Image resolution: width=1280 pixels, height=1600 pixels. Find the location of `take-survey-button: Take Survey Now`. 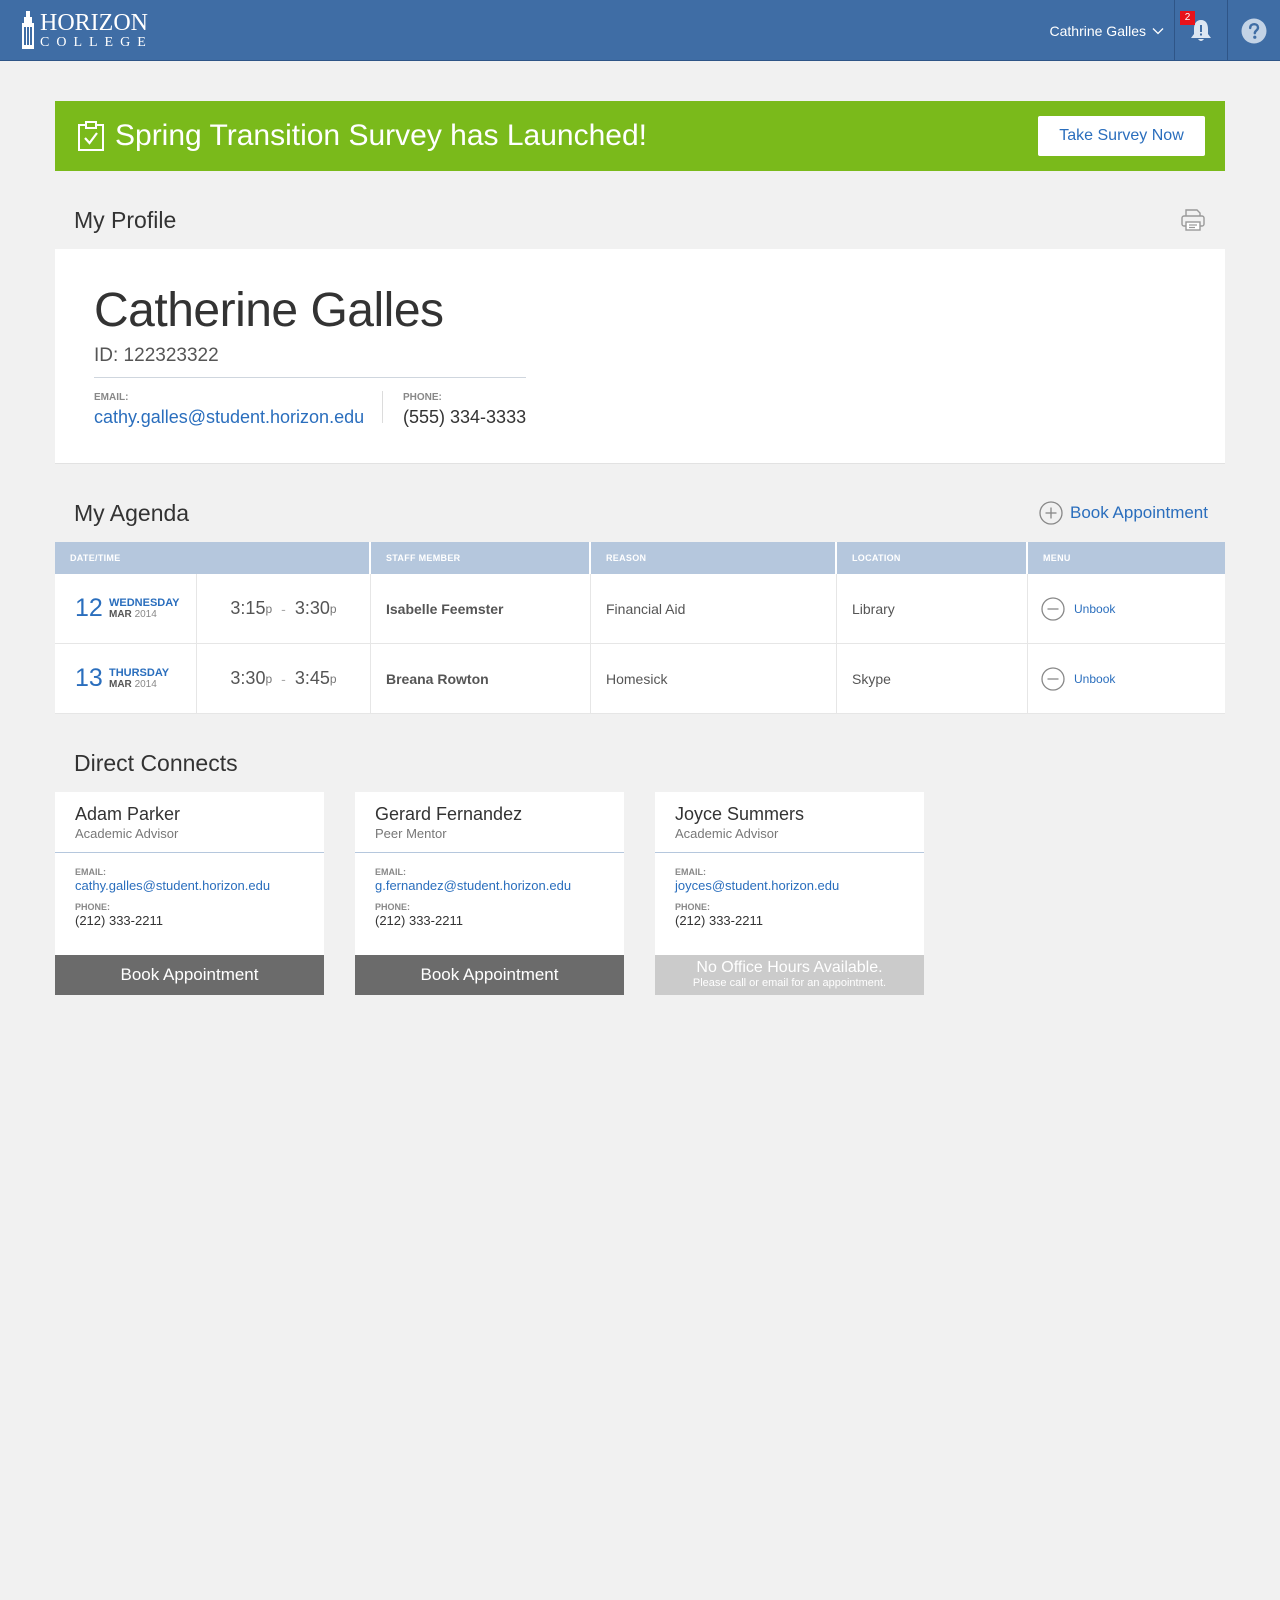

take-survey-button: Take Survey Now is located at coordinates (1121, 136).